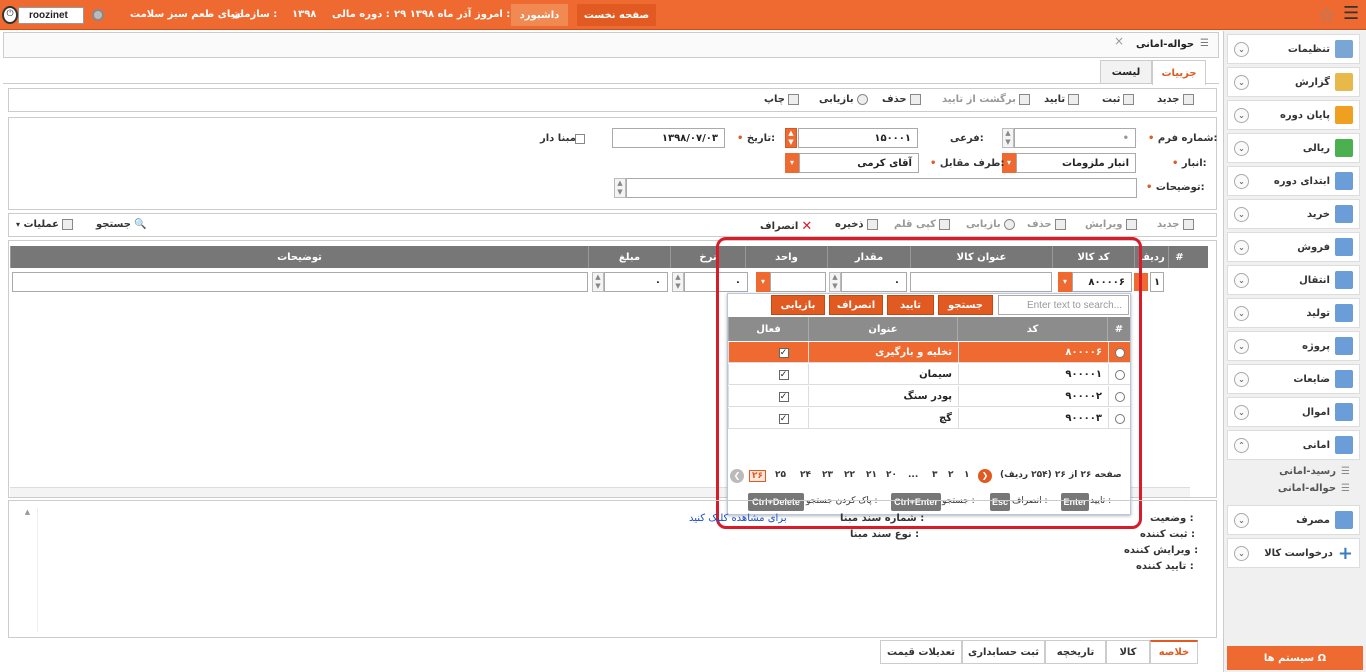 This screenshot has width=1366, height=672. I want to click on date-label-text: تاریخ:, so click(761, 138).